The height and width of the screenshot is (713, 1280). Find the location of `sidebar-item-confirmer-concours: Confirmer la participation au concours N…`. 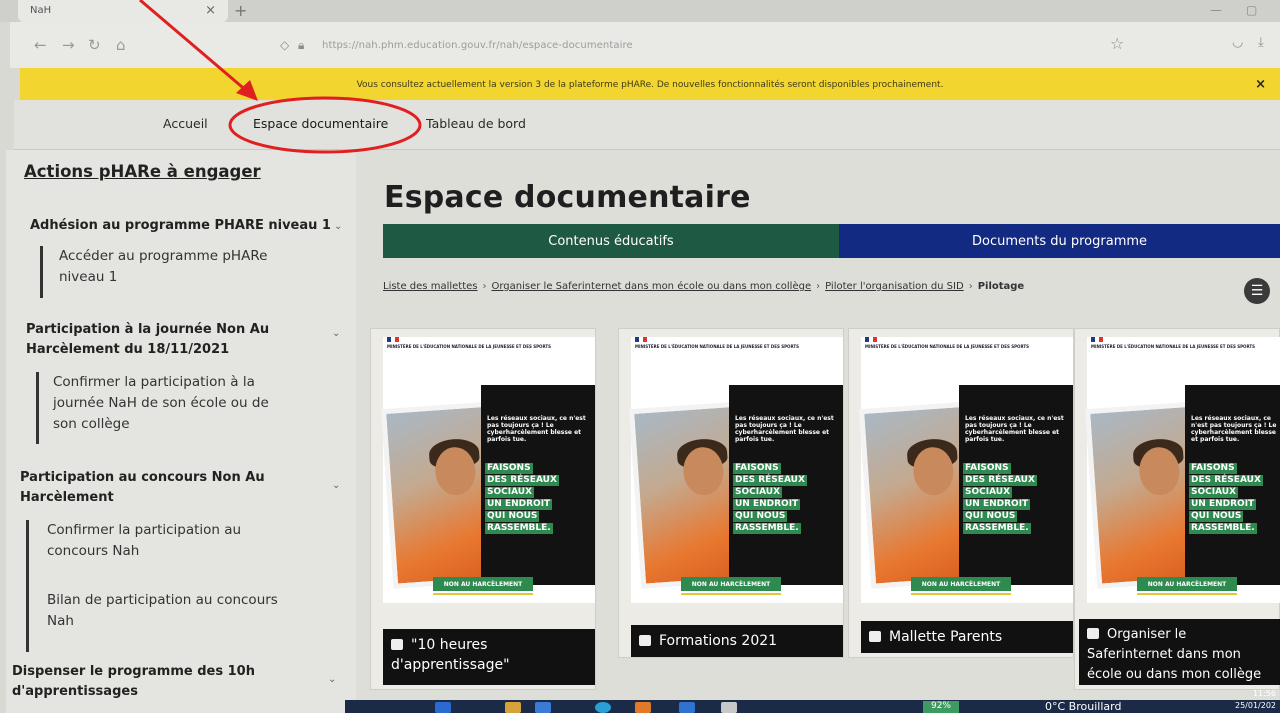

sidebar-item-confirmer-concours: Confirmer la participation au concours N… is located at coordinates (171, 545).